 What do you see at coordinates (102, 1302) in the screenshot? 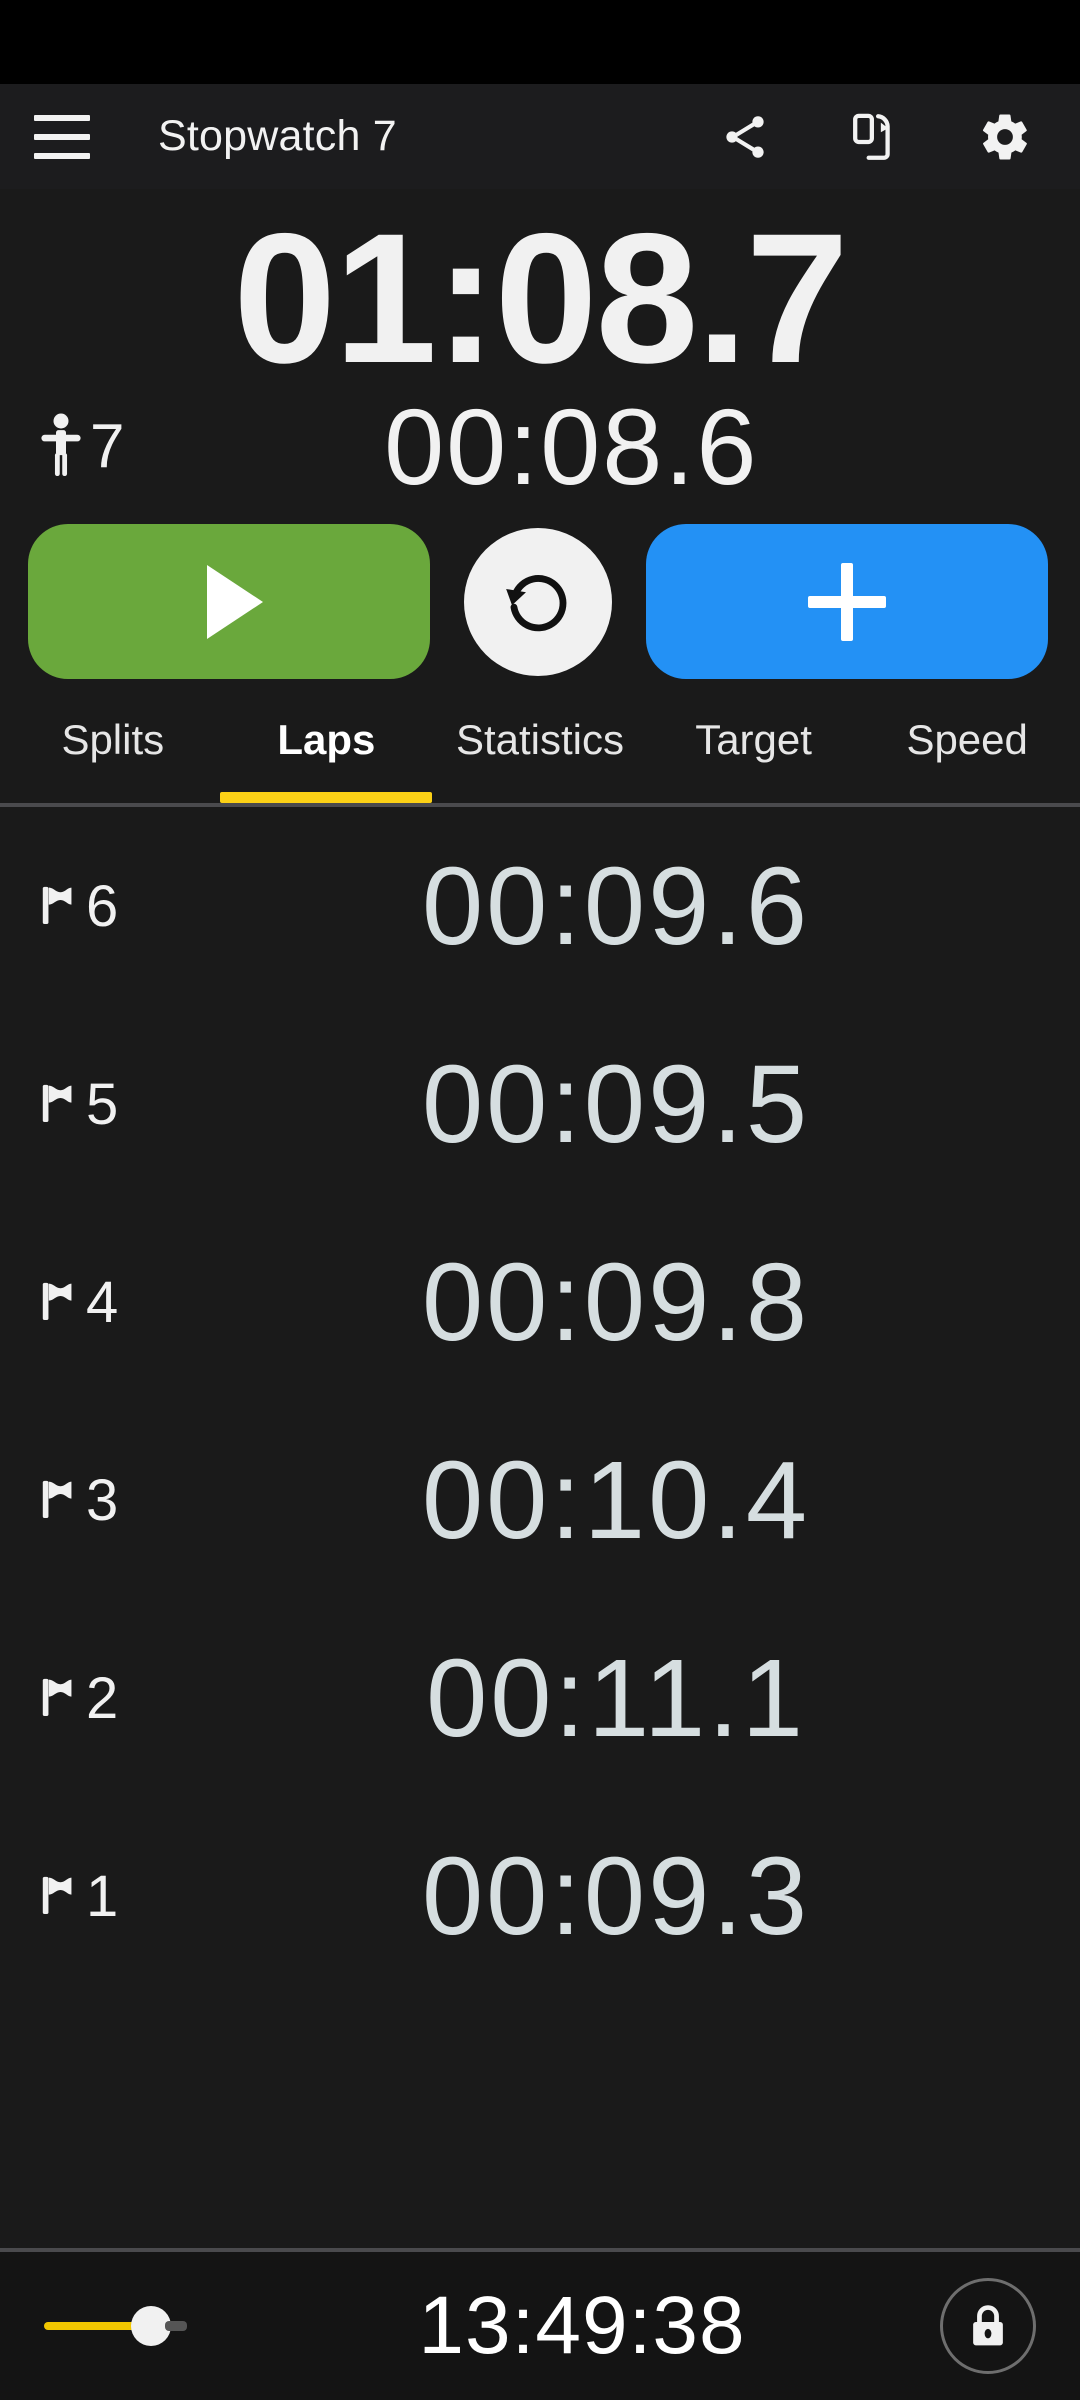
I see `lap-number: 4` at bounding box center [102, 1302].